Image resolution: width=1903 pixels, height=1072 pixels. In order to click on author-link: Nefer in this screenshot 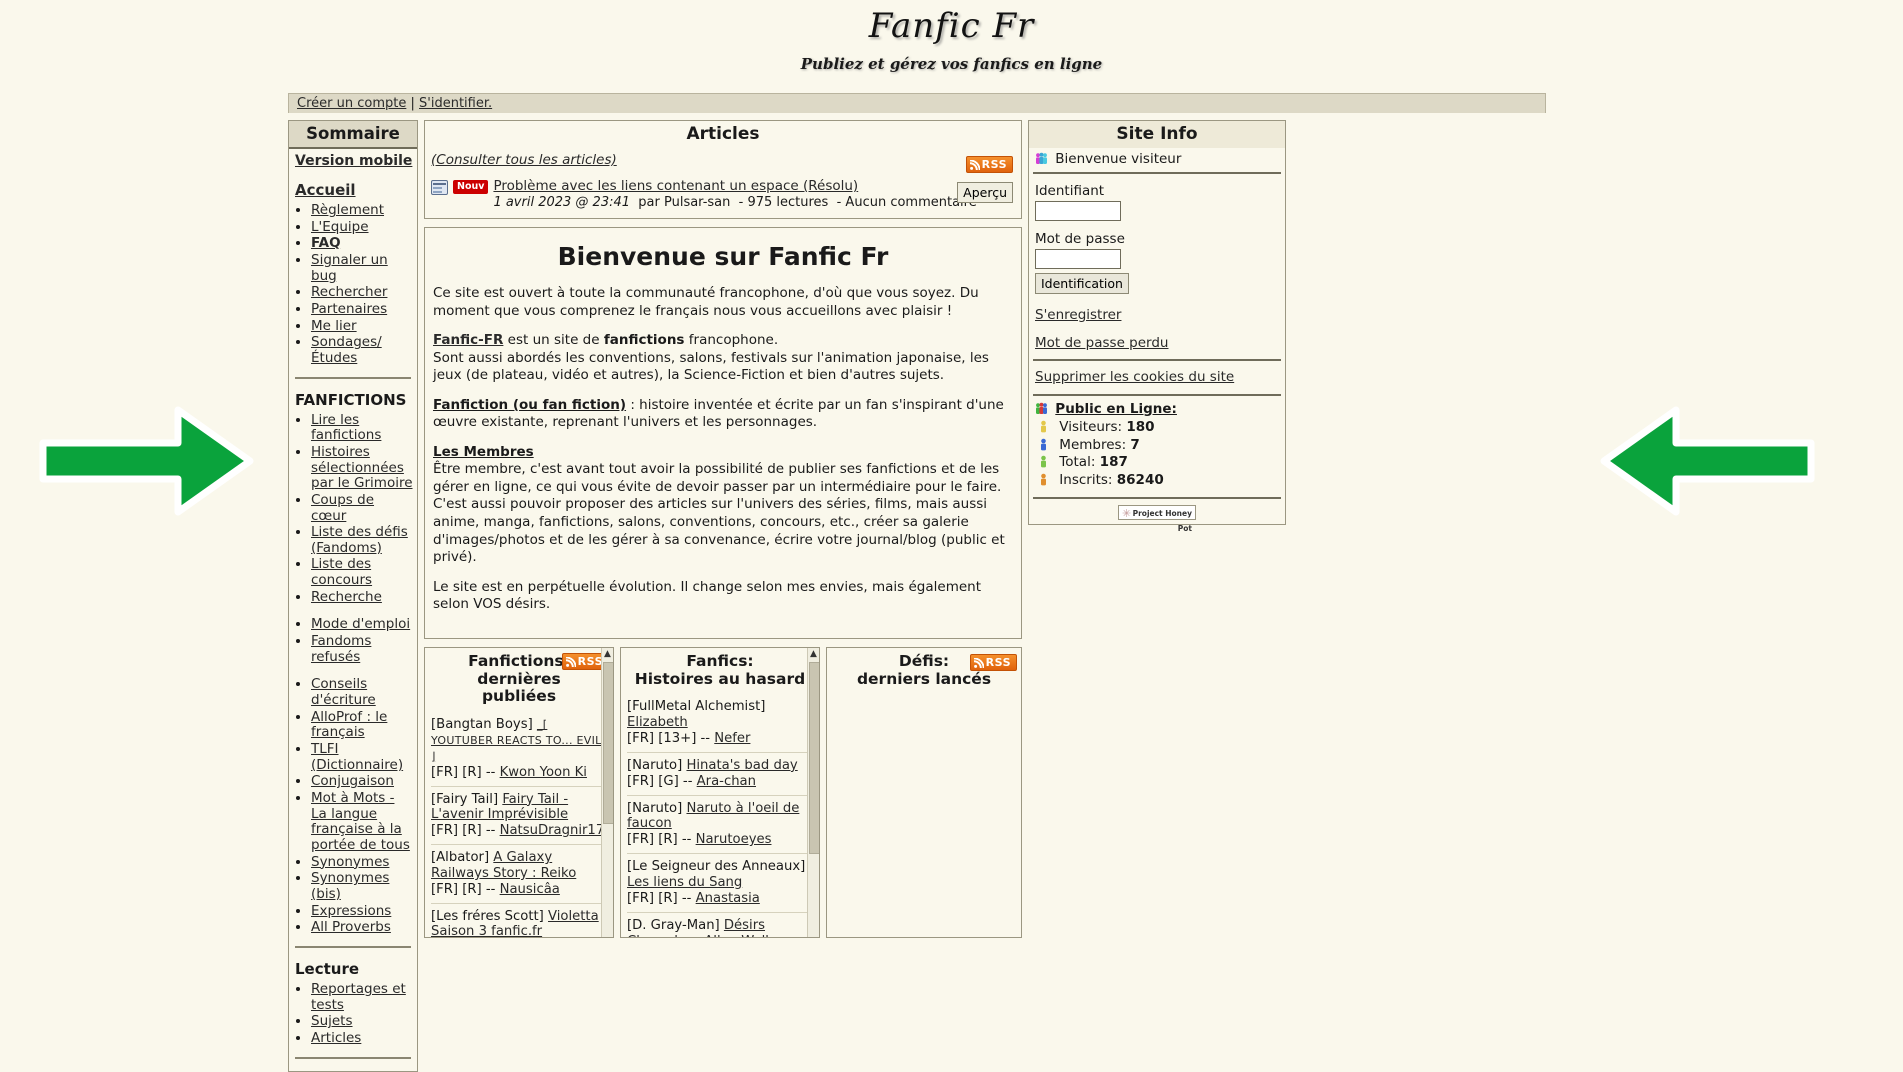, I will do `click(732, 738)`.